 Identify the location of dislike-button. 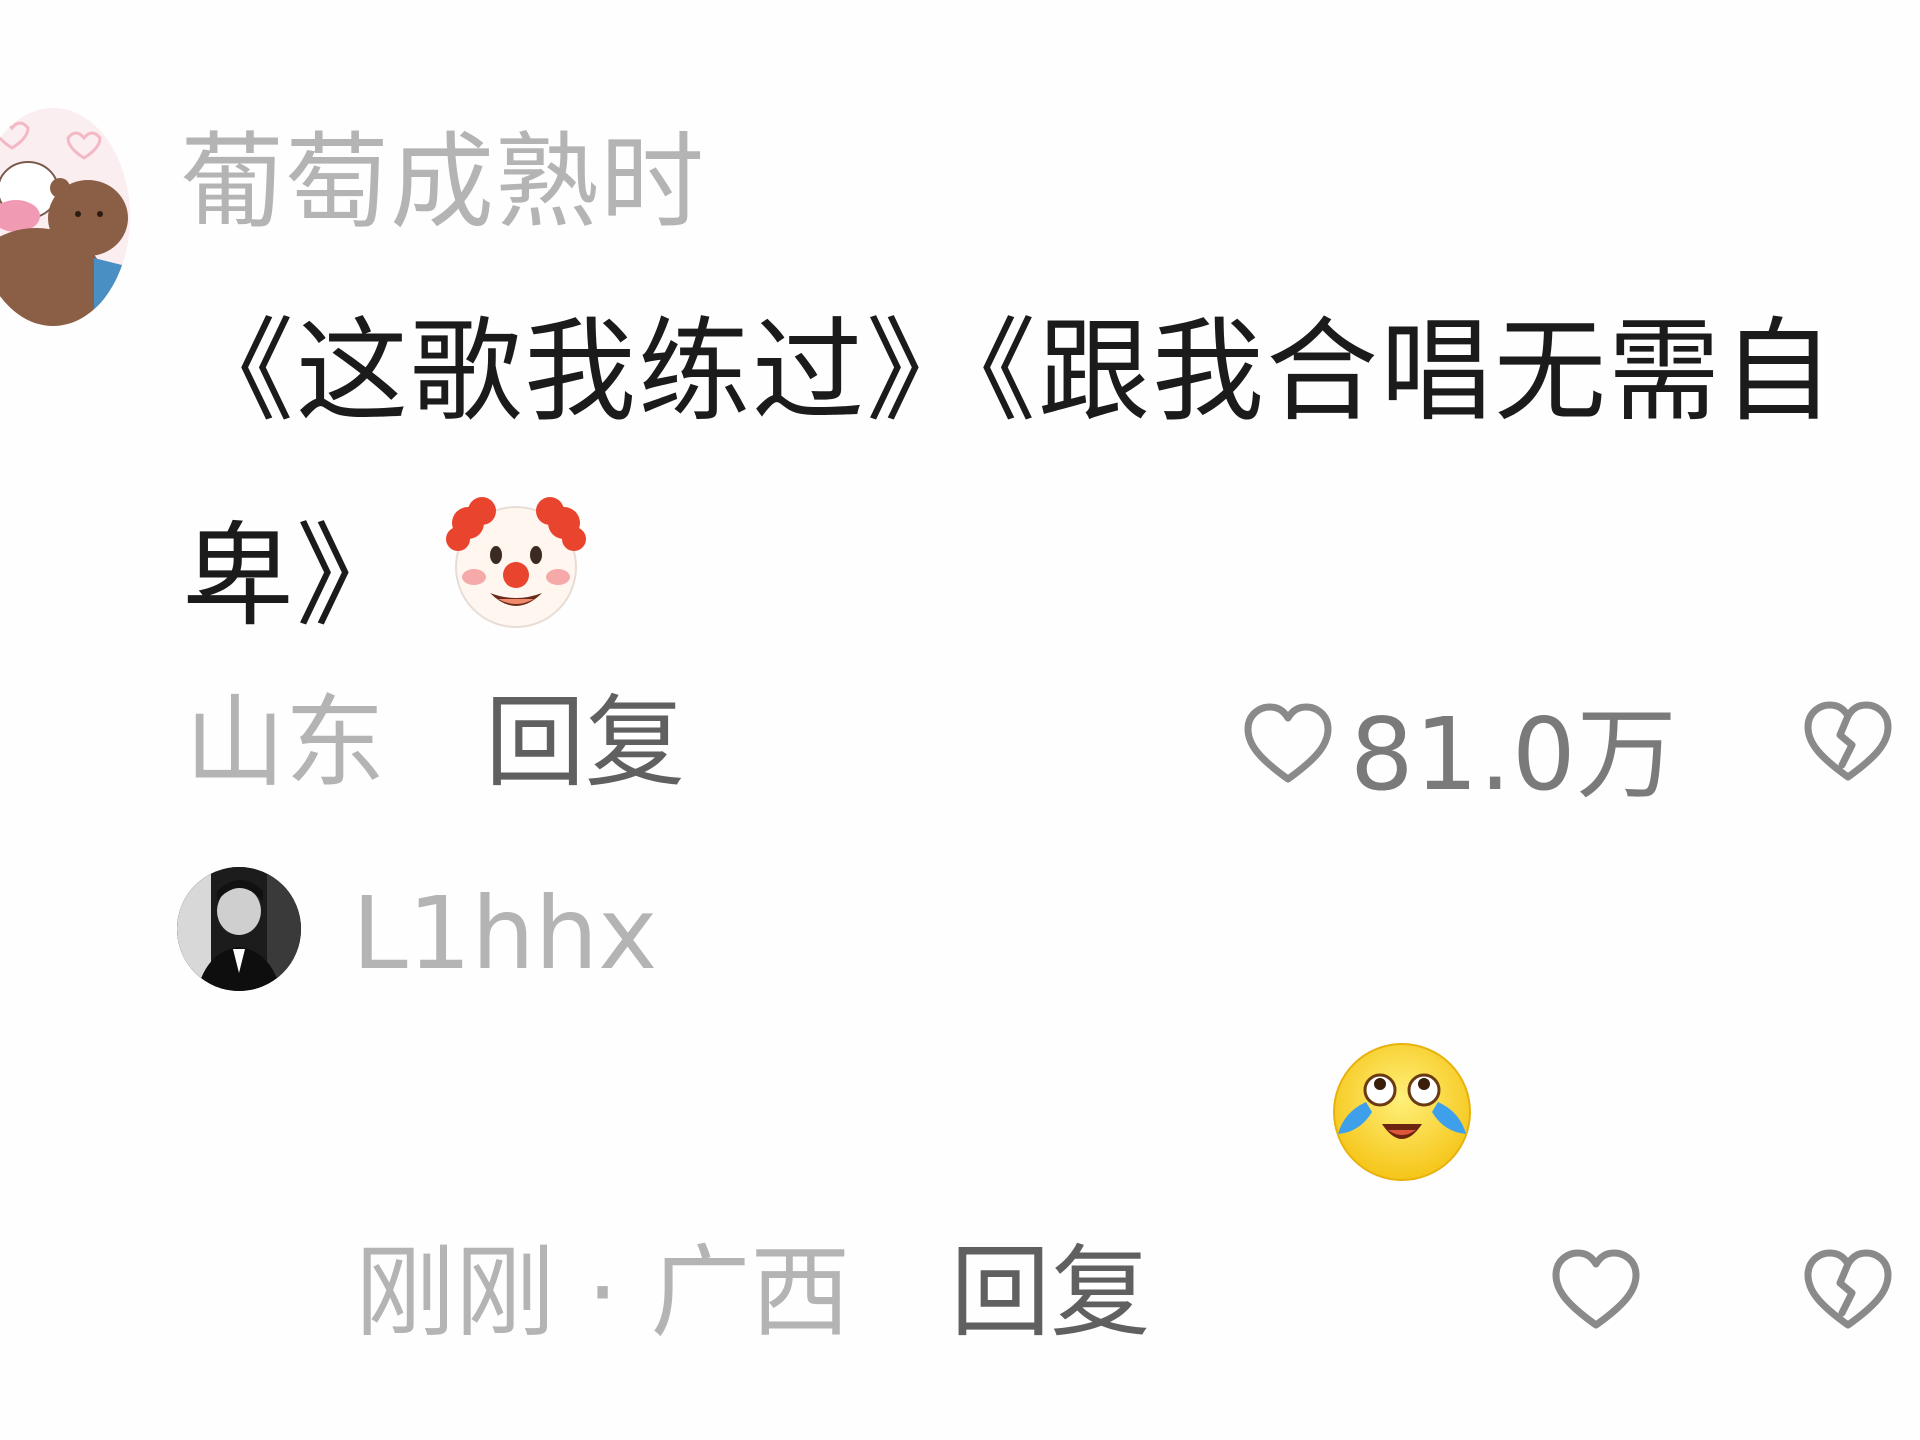
(1848, 743).